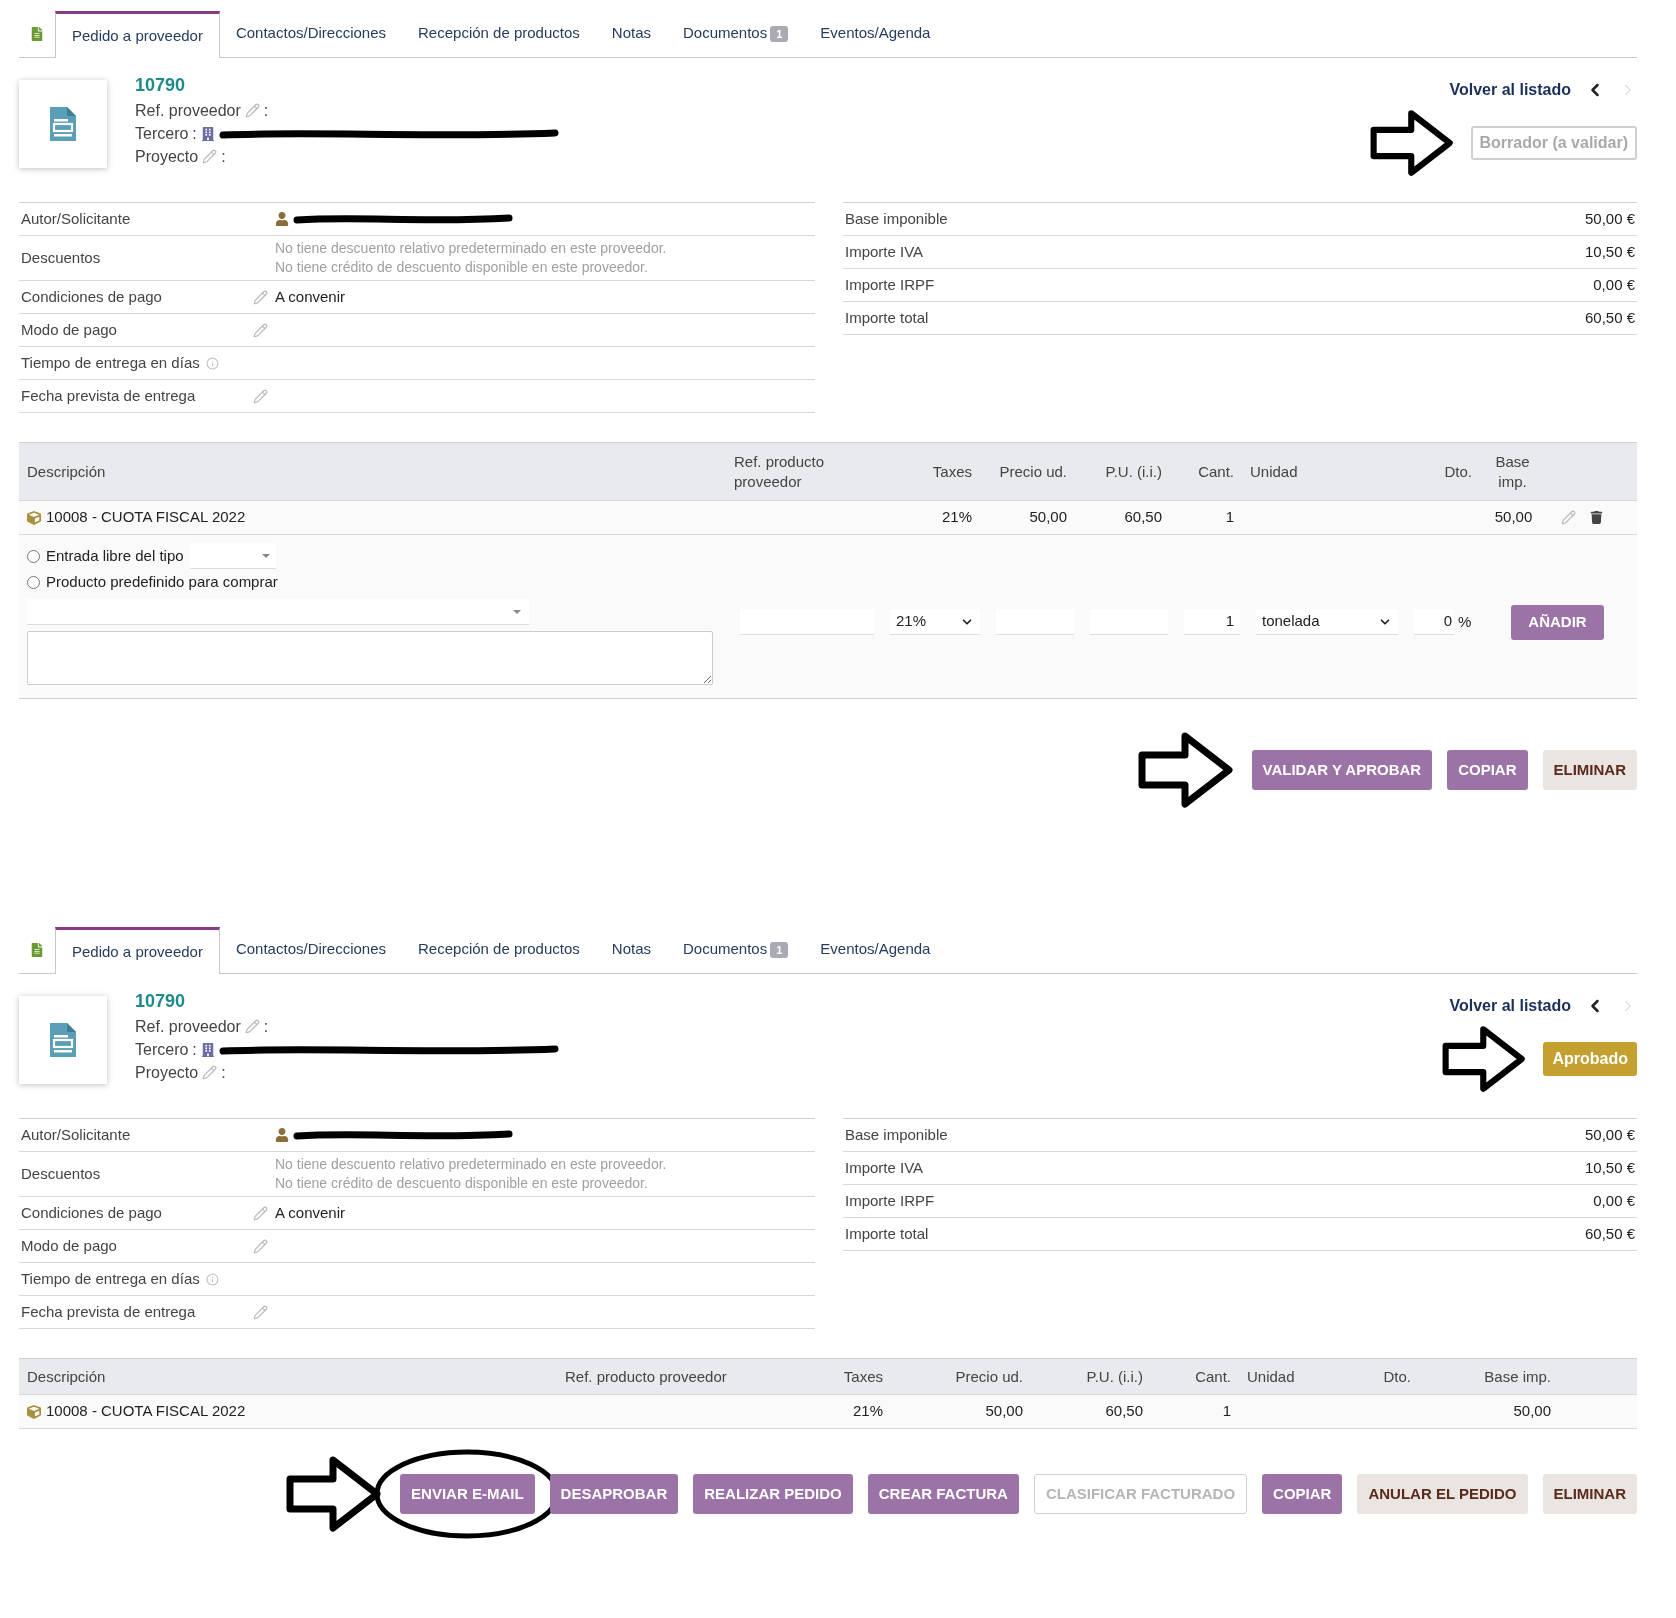 The width and height of the screenshot is (1676, 1618). What do you see at coordinates (76, 1134) in the screenshot?
I see `field-label: Autor/Solicitante` at bounding box center [76, 1134].